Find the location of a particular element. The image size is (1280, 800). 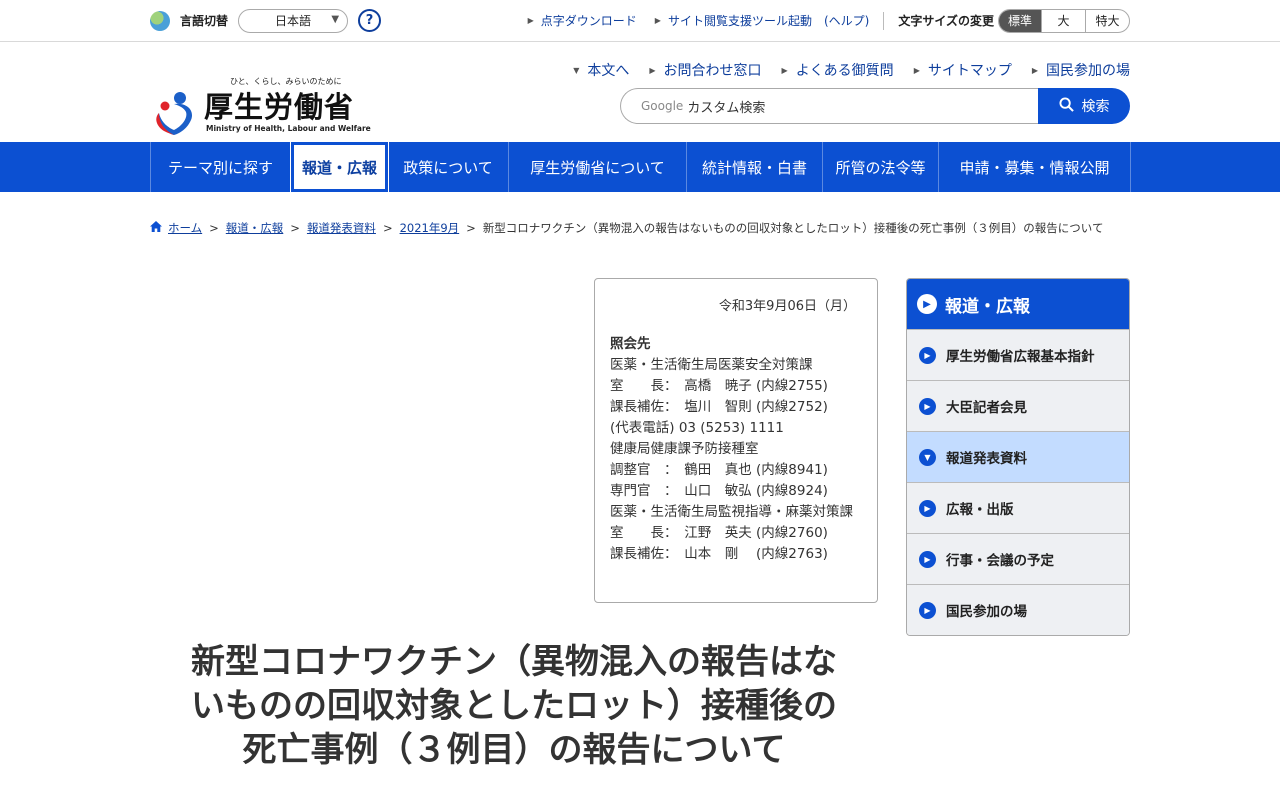

help-icon: ? is located at coordinates (370, 20).